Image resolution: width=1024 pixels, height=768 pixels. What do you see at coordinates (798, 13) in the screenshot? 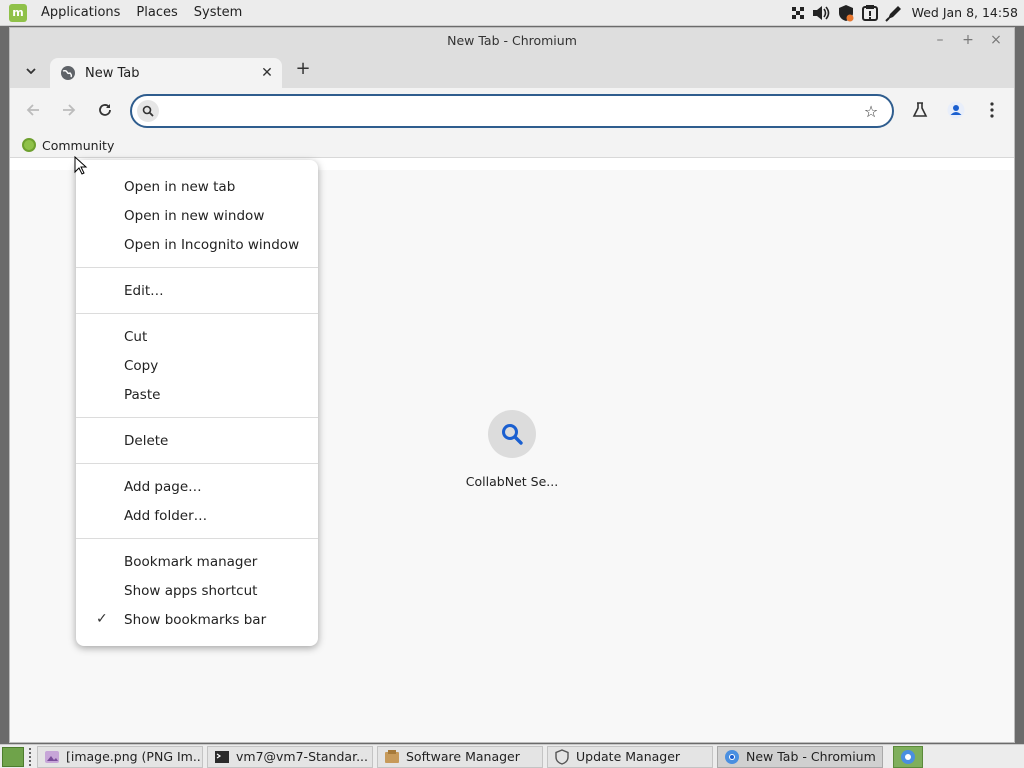
I see `network-icon` at bounding box center [798, 13].